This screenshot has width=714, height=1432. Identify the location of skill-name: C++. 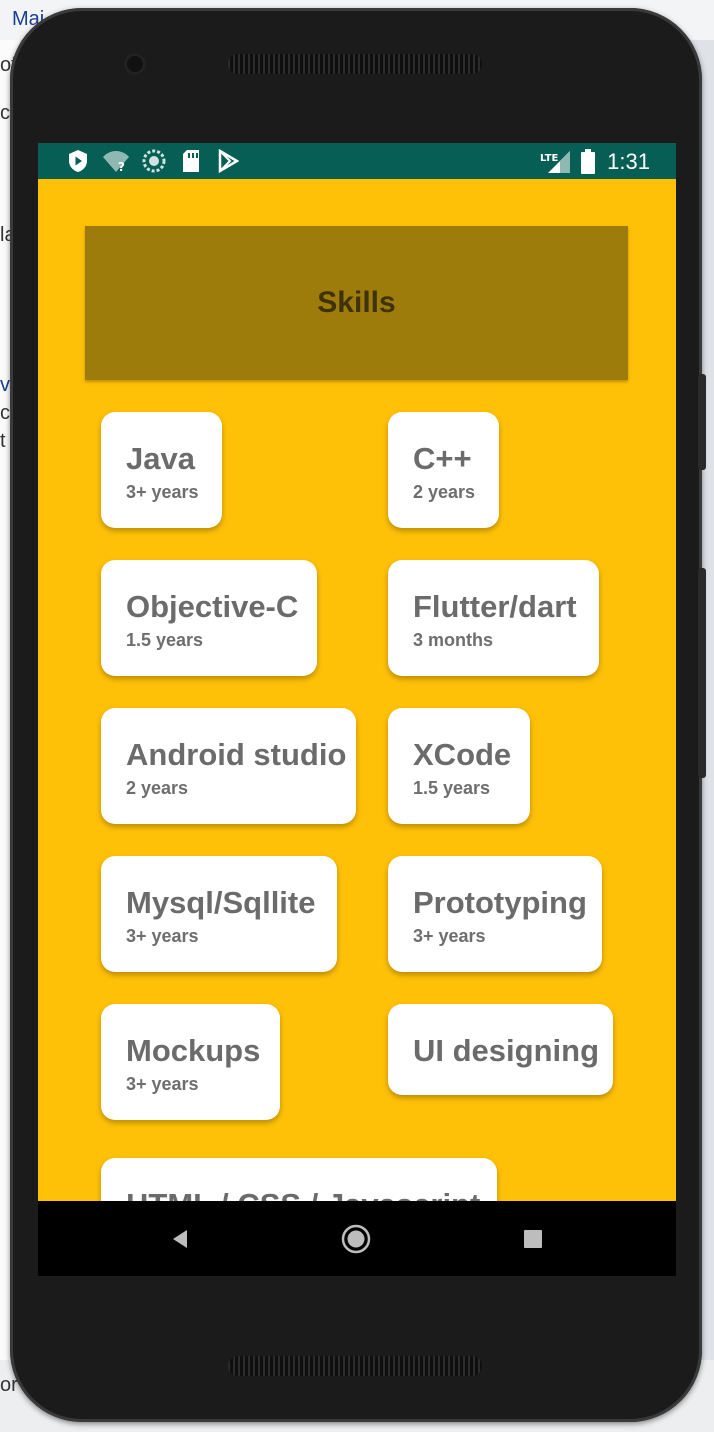
(442, 458).